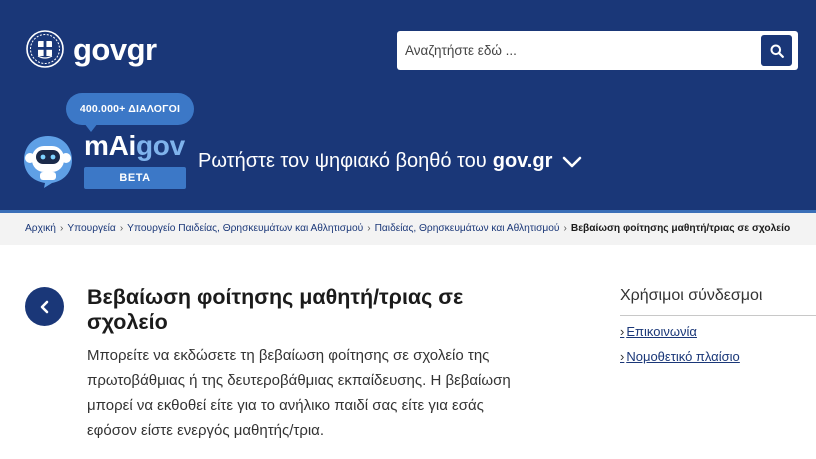 The height and width of the screenshot is (459, 816). What do you see at coordinates (91, 228) in the screenshot?
I see `breadcrumb-ministries: Υπουργεία` at bounding box center [91, 228].